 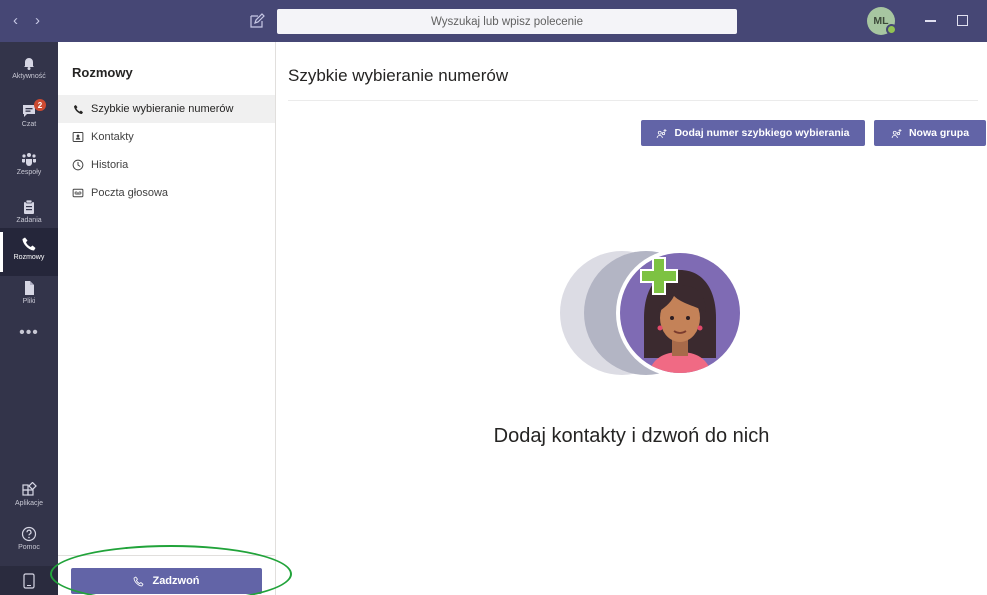 What do you see at coordinates (166, 137) in the screenshot?
I see `panel-item-contacts: Kontakty` at bounding box center [166, 137].